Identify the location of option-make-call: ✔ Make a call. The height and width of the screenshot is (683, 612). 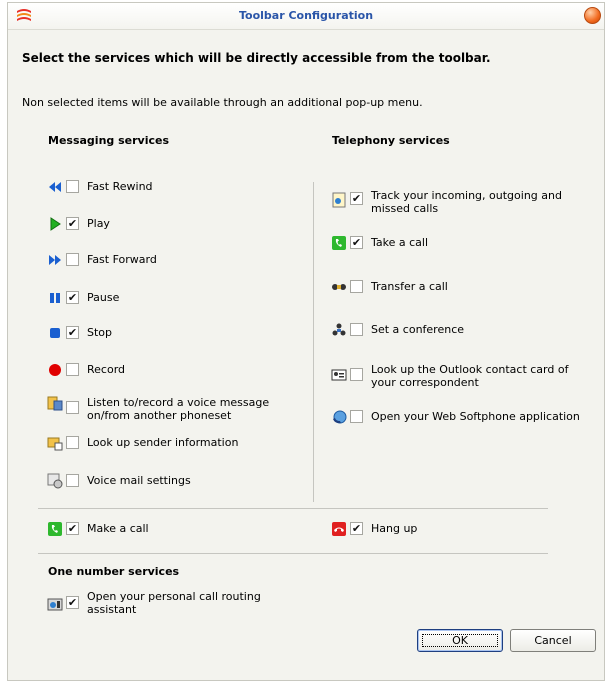
(172, 529).